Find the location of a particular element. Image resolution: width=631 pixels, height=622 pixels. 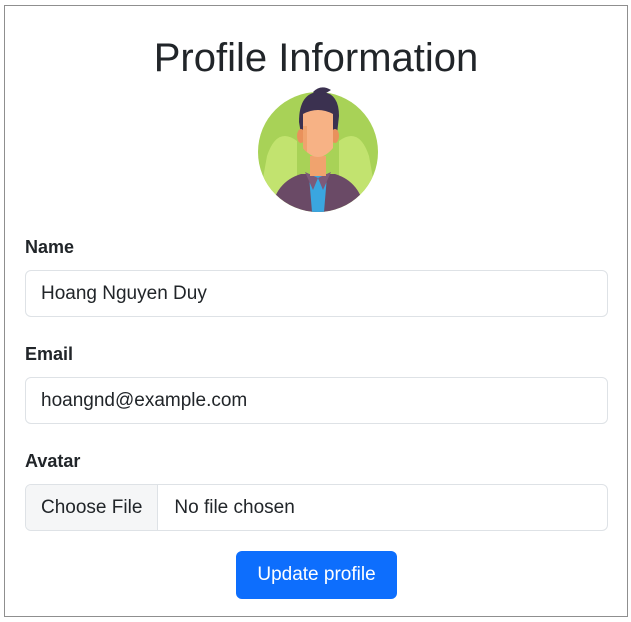

page-title: Profile Information is located at coordinates (316, 58).